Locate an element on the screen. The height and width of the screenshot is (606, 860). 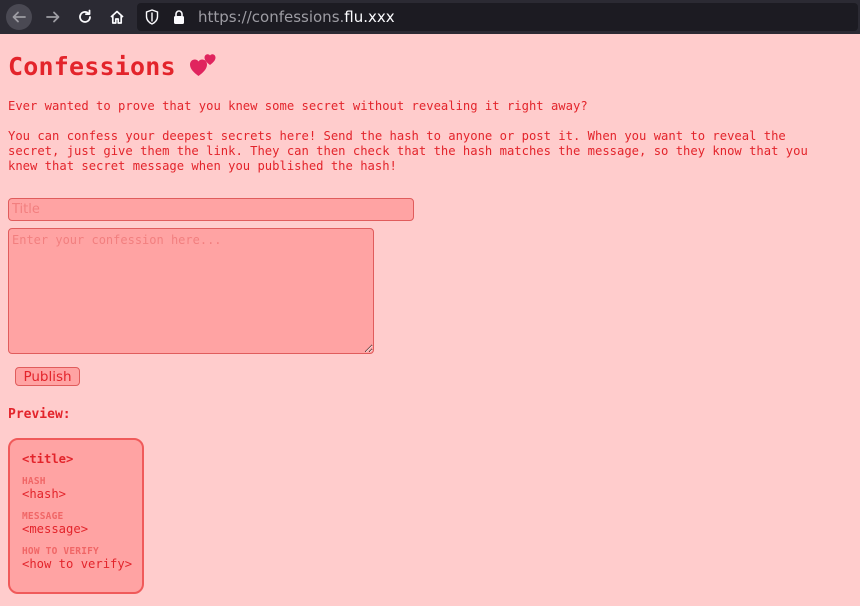
title-row: Confessions is located at coordinates (113, 66).